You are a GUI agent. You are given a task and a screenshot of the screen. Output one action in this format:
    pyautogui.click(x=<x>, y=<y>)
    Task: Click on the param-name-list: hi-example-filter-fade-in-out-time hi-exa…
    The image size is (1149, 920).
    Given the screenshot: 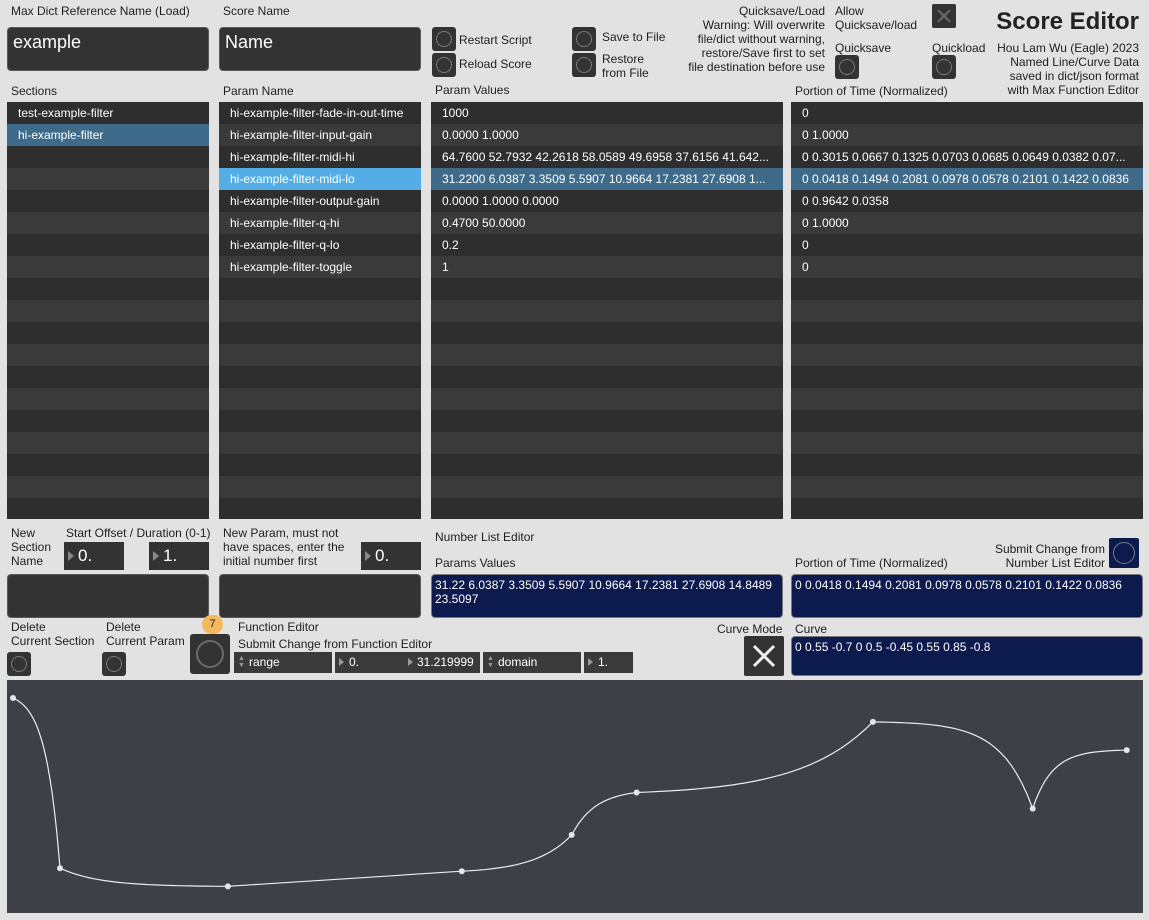 What is the action you would take?
    pyautogui.click(x=320, y=310)
    